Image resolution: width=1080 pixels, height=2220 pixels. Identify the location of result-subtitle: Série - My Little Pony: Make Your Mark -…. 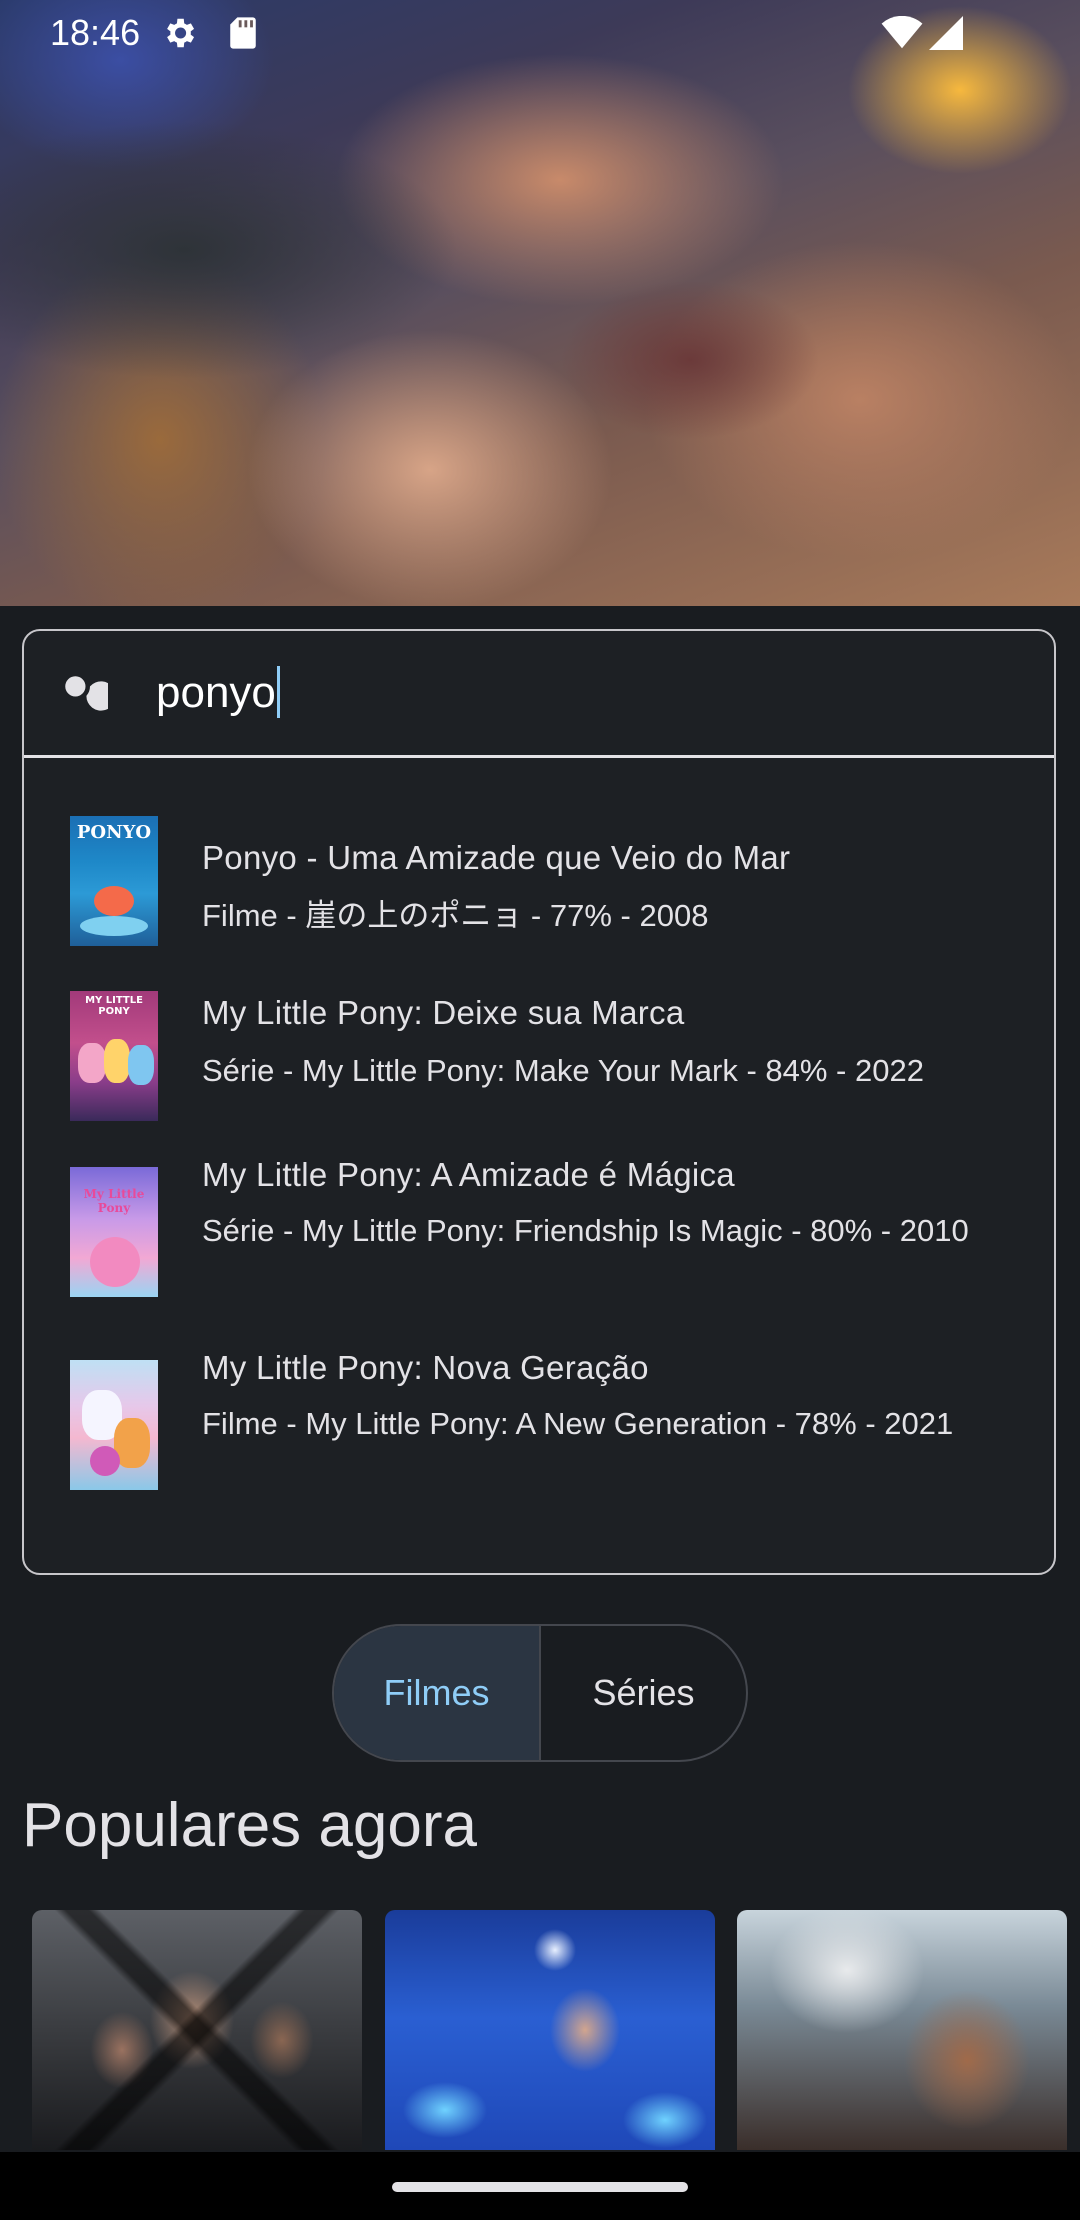
(563, 1070).